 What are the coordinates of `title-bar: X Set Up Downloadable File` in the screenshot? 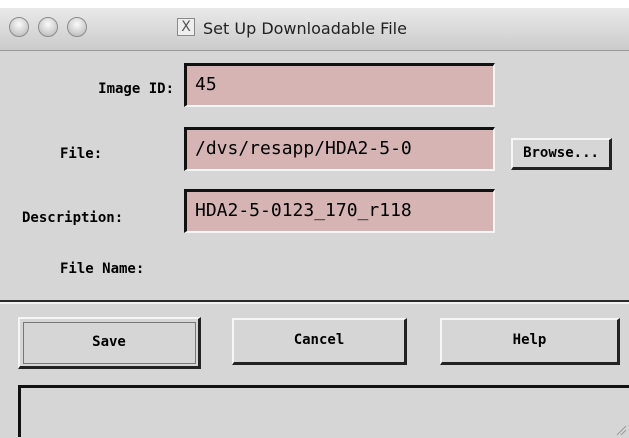 It's located at (314, 29).